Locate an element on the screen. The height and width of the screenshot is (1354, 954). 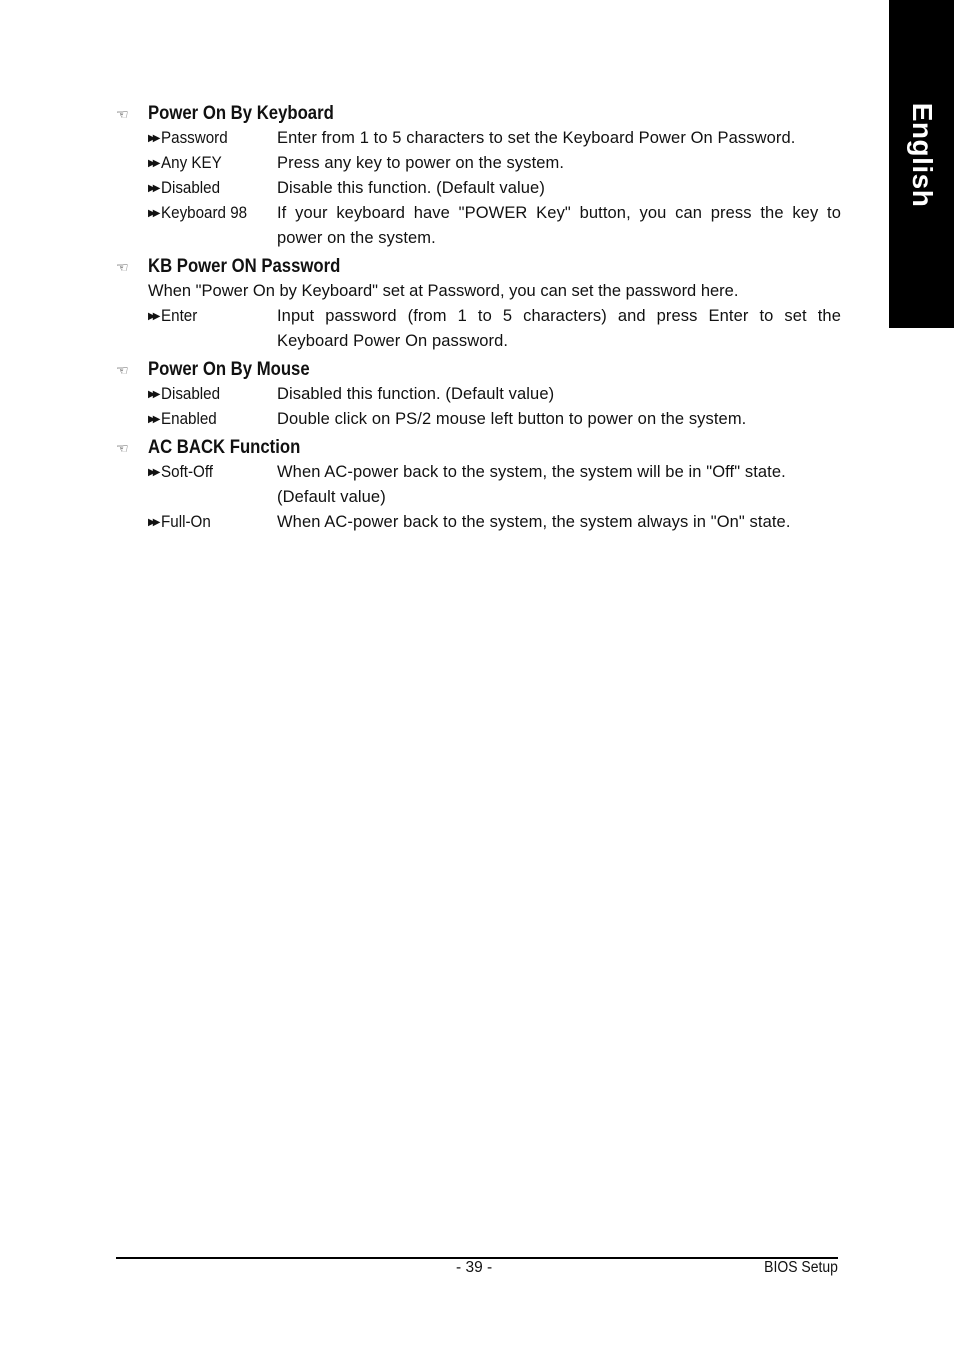
option-label: Full-On is located at coordinates (186, 522).